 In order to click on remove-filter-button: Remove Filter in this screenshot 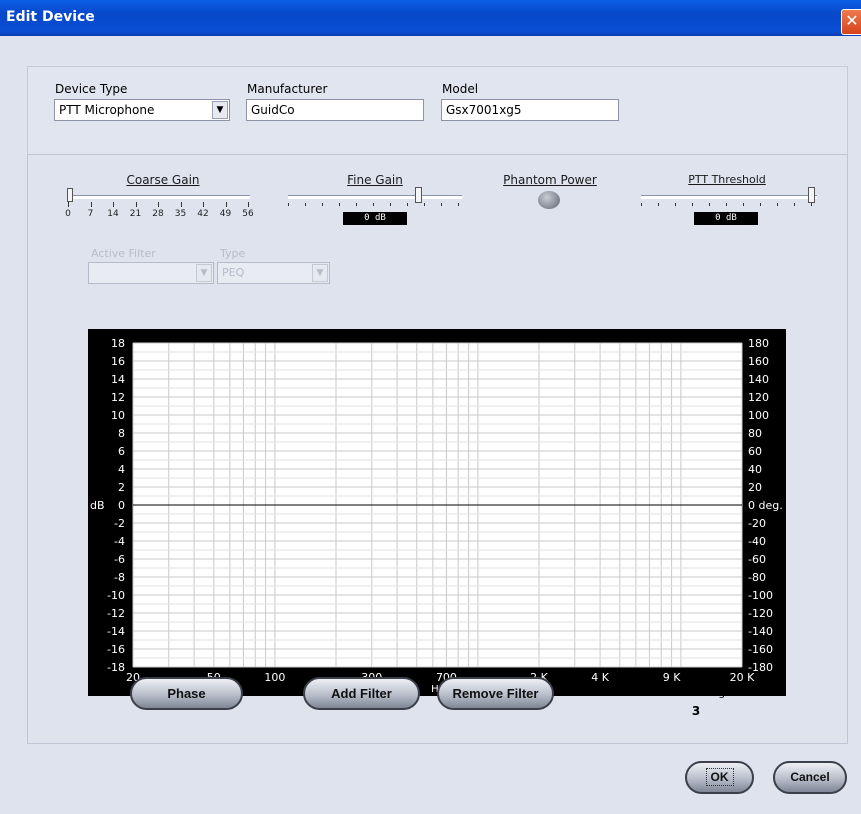, I will do `click(495, 693)`.